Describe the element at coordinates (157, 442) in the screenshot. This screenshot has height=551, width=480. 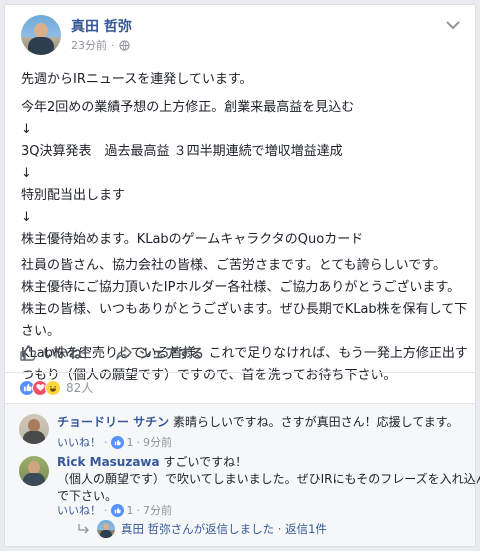
I see `comment-time: 9分前` at that location.